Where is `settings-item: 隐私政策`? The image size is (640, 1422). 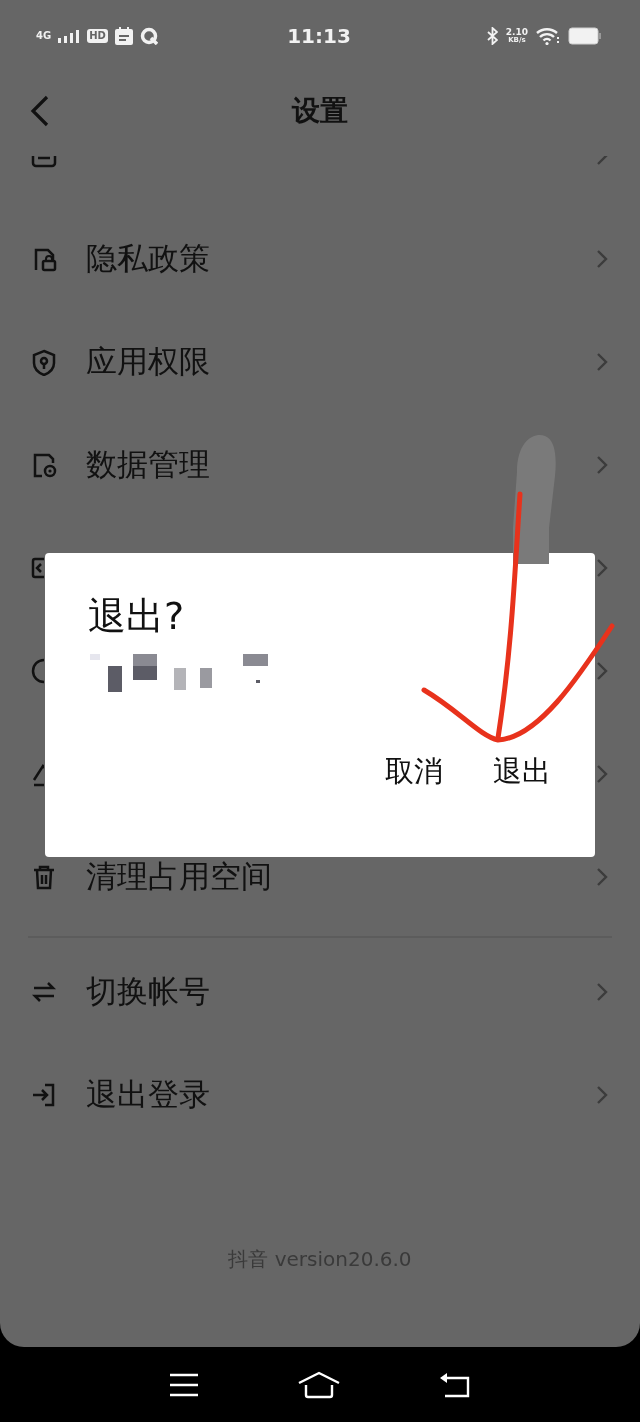 settings-item: 隐私政策 is located at coordinates (320, 258).